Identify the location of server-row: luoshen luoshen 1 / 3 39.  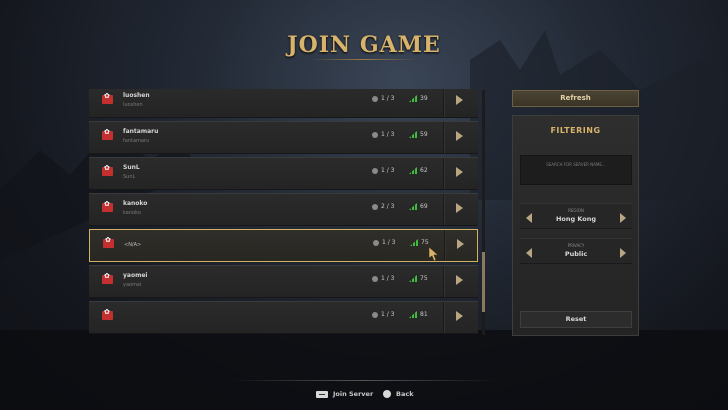
(283, 103).